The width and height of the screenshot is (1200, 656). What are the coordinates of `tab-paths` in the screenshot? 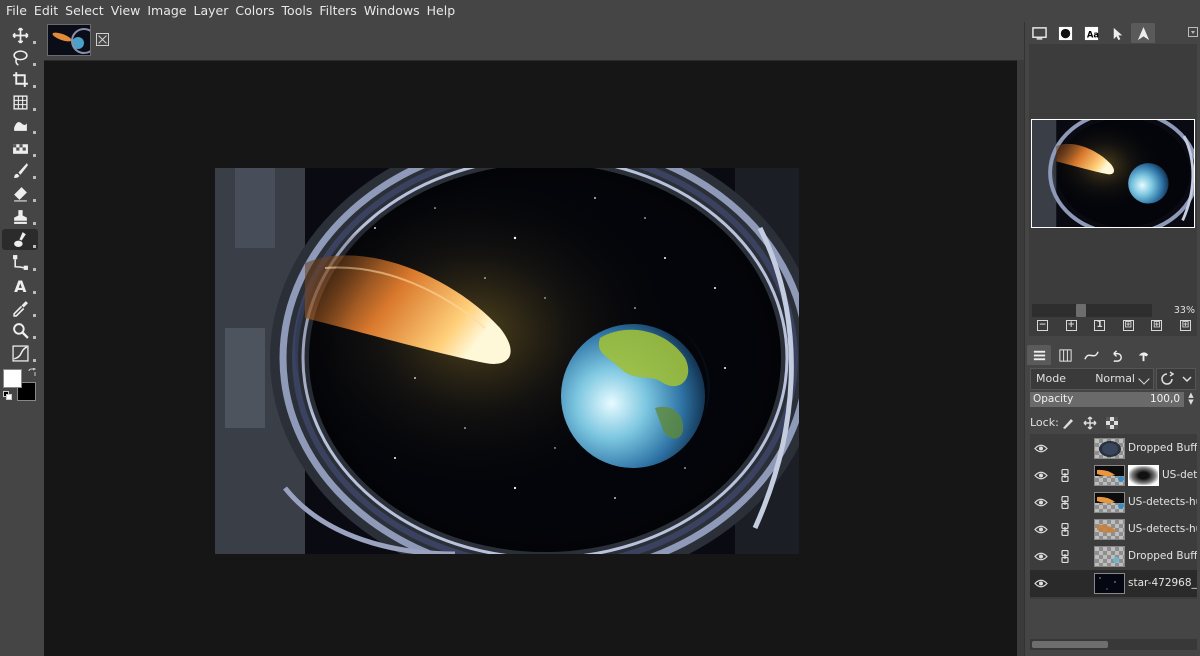 It's located at (1091, 355).